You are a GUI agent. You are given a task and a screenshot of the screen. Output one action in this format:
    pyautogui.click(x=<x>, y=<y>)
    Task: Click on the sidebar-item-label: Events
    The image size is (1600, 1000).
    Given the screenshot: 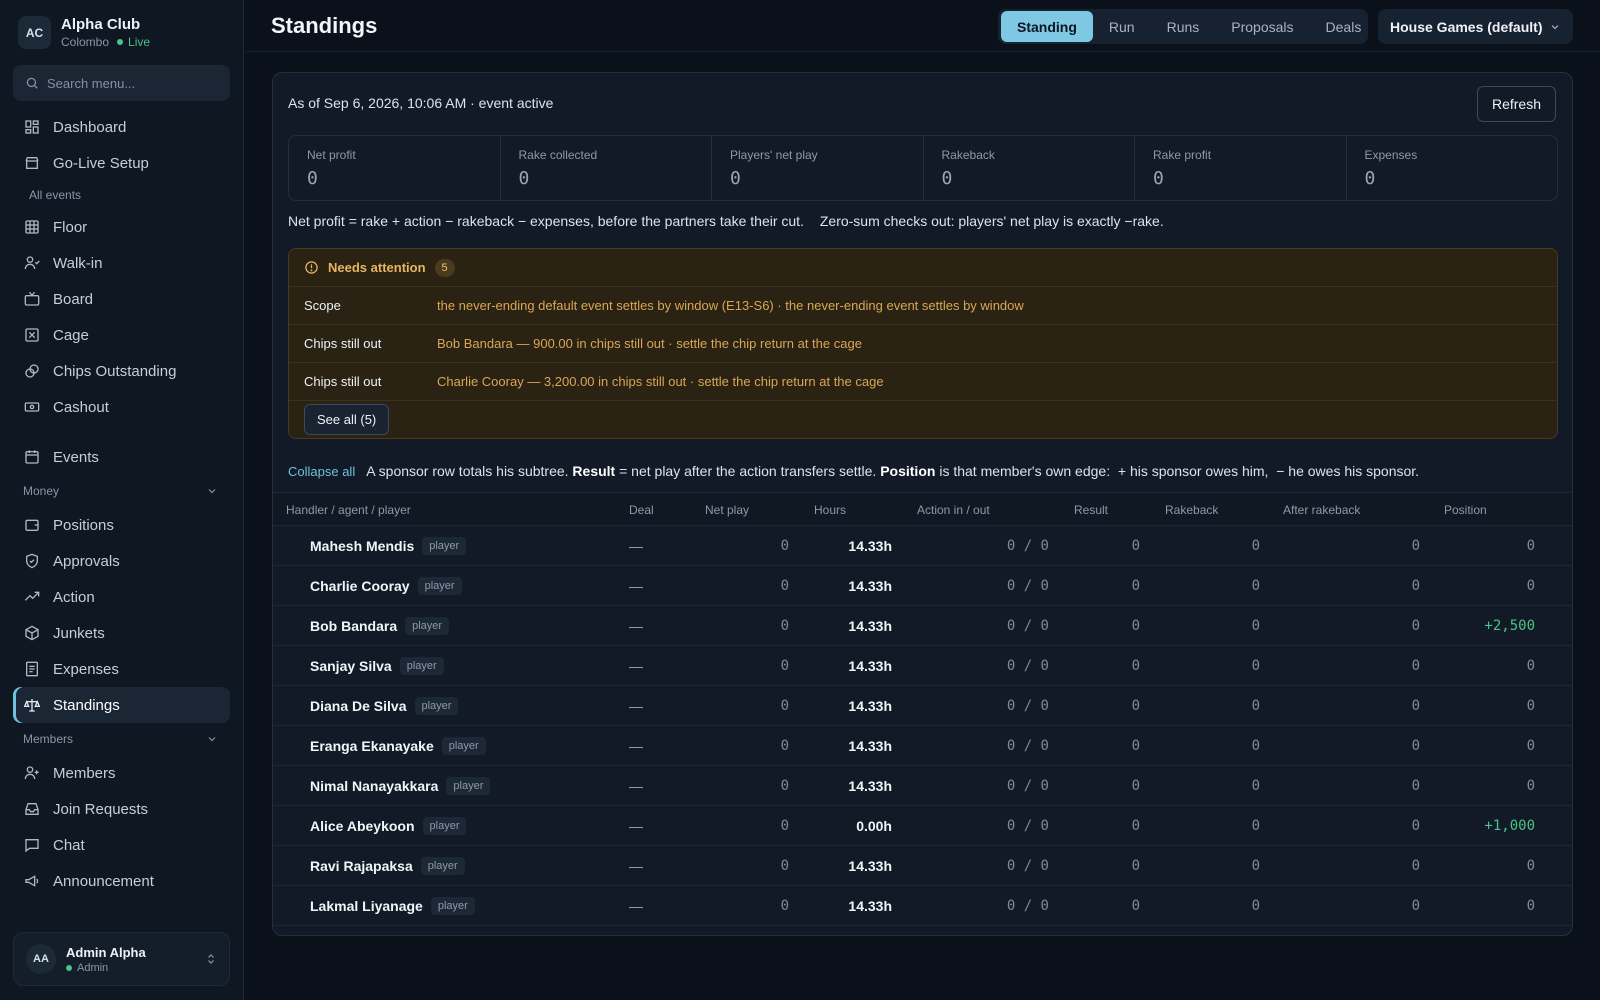 What is the action you would take?
    pyautogui.click(x=76, y=457)
    